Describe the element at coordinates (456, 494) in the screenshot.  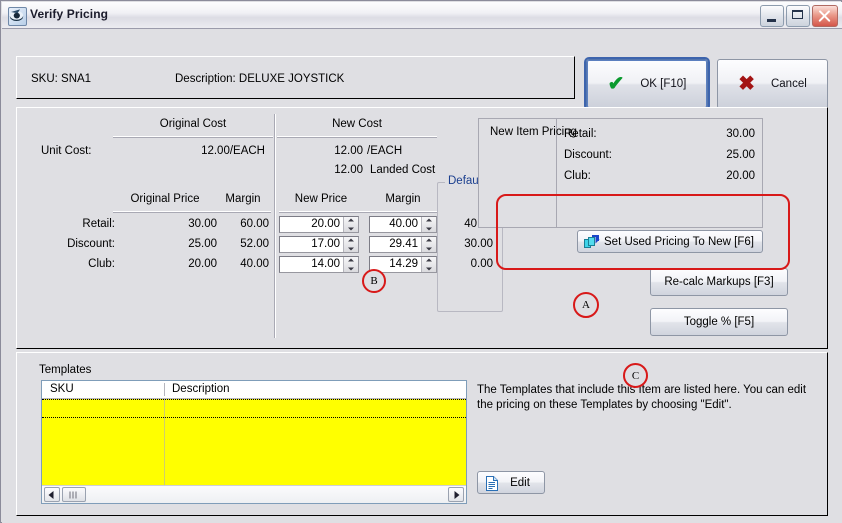
I see `chevron-right-icon` at that location.